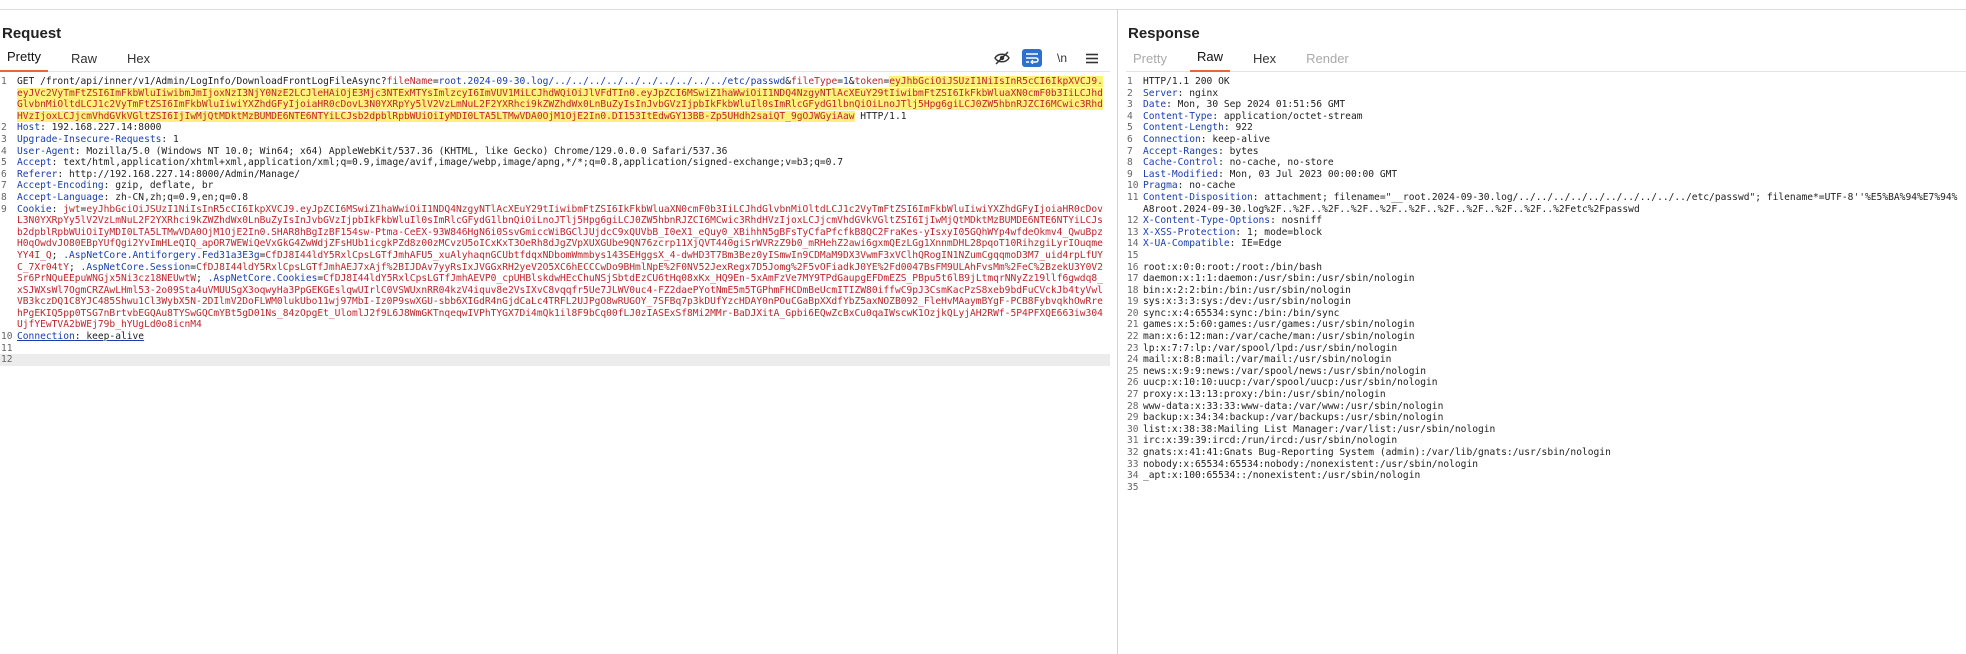  Describe the element at coordinates (1133, 487) in the screenshot. I see `body-line: 35` at that location.